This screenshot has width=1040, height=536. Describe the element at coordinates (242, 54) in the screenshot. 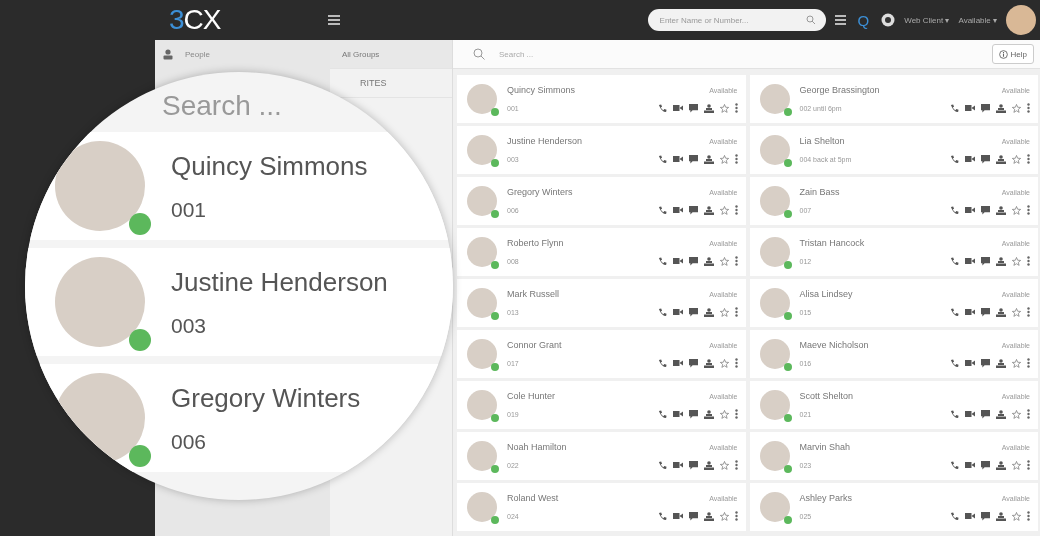

I see `sidebar-item: People` at that location.